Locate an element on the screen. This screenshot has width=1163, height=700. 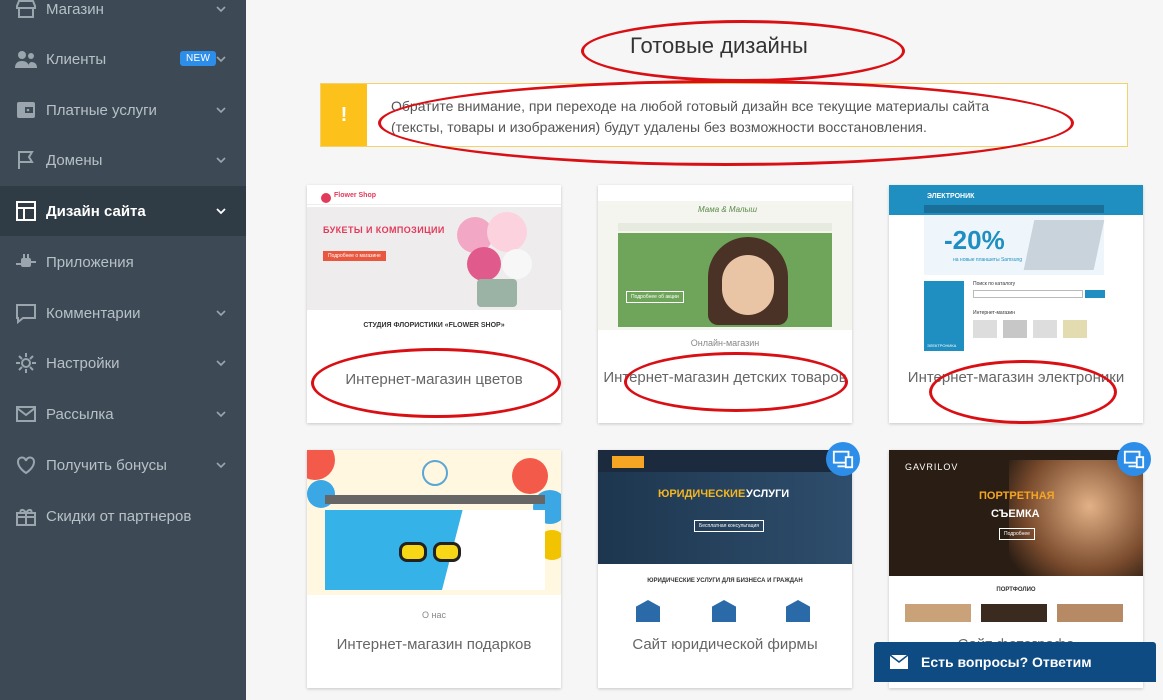
preview-promo: -20% is located at coordinates (974, 240).